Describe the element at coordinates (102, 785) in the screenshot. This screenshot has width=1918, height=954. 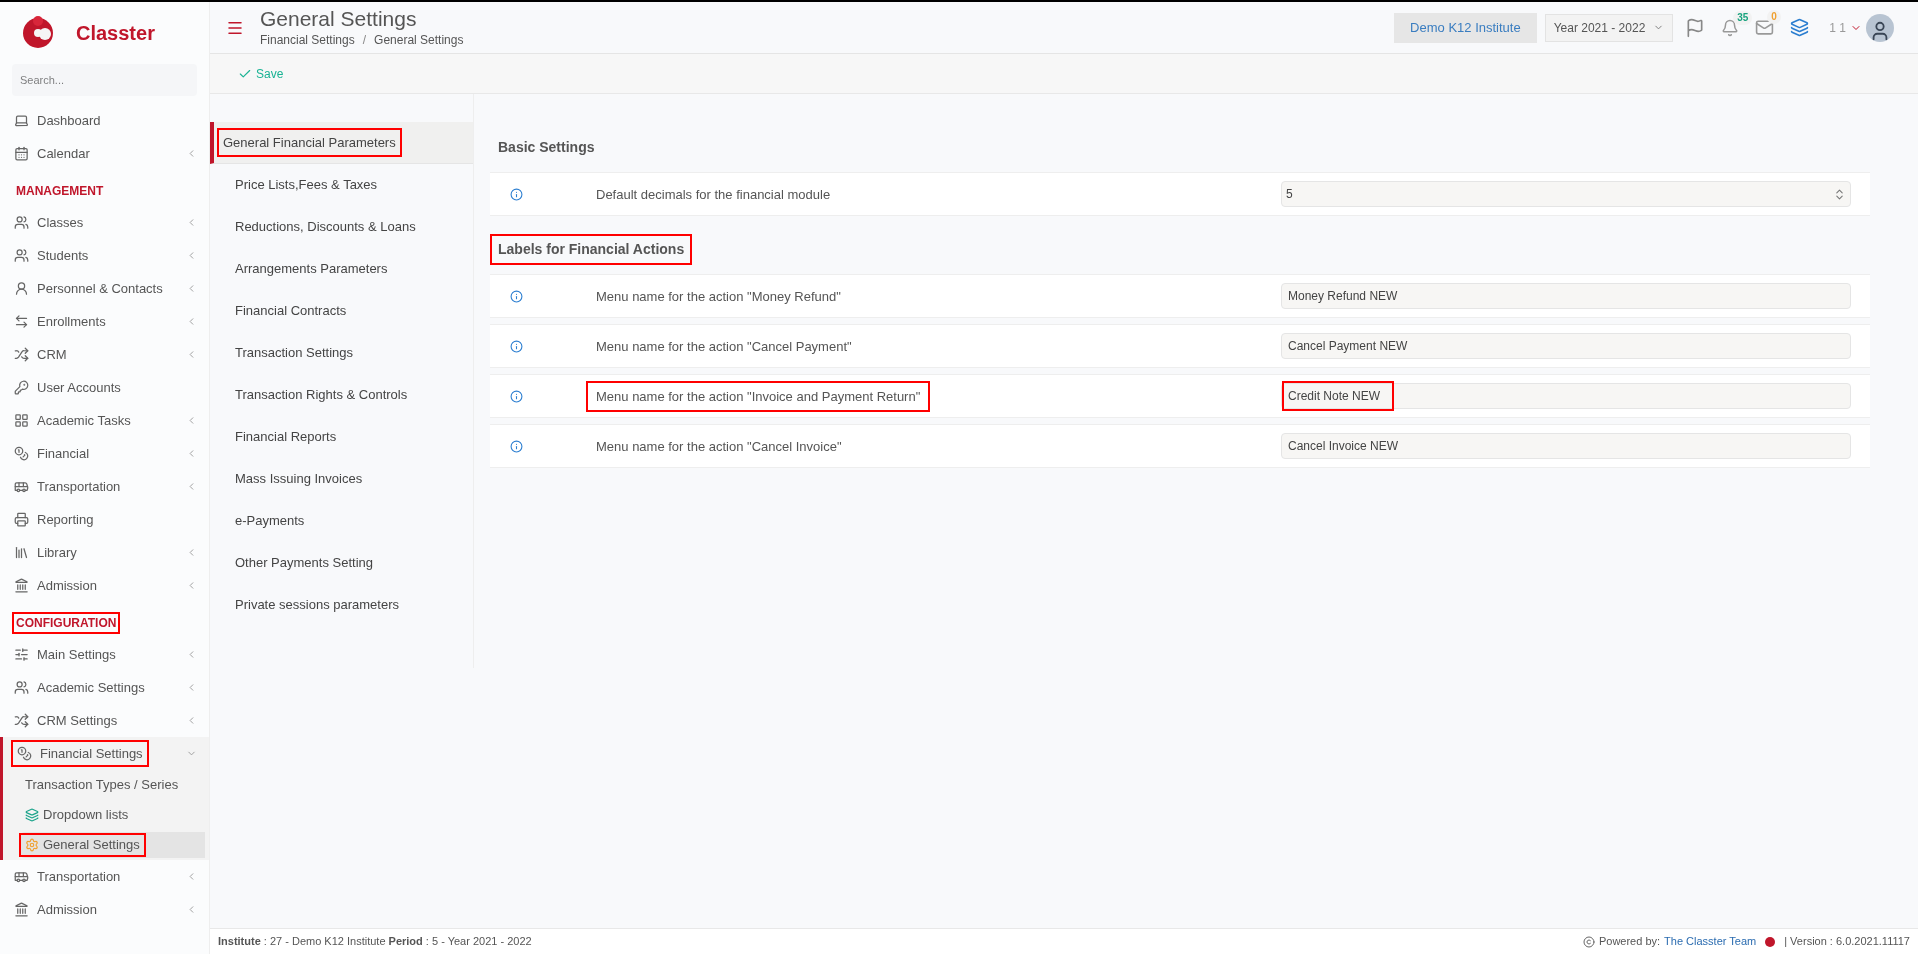
I see `submenu-label: Transaction Types / Series` at that location.